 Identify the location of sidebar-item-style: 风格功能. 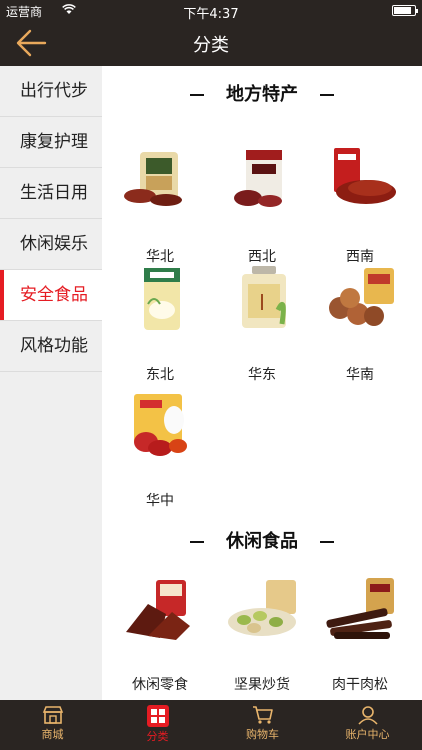
(51, 346).